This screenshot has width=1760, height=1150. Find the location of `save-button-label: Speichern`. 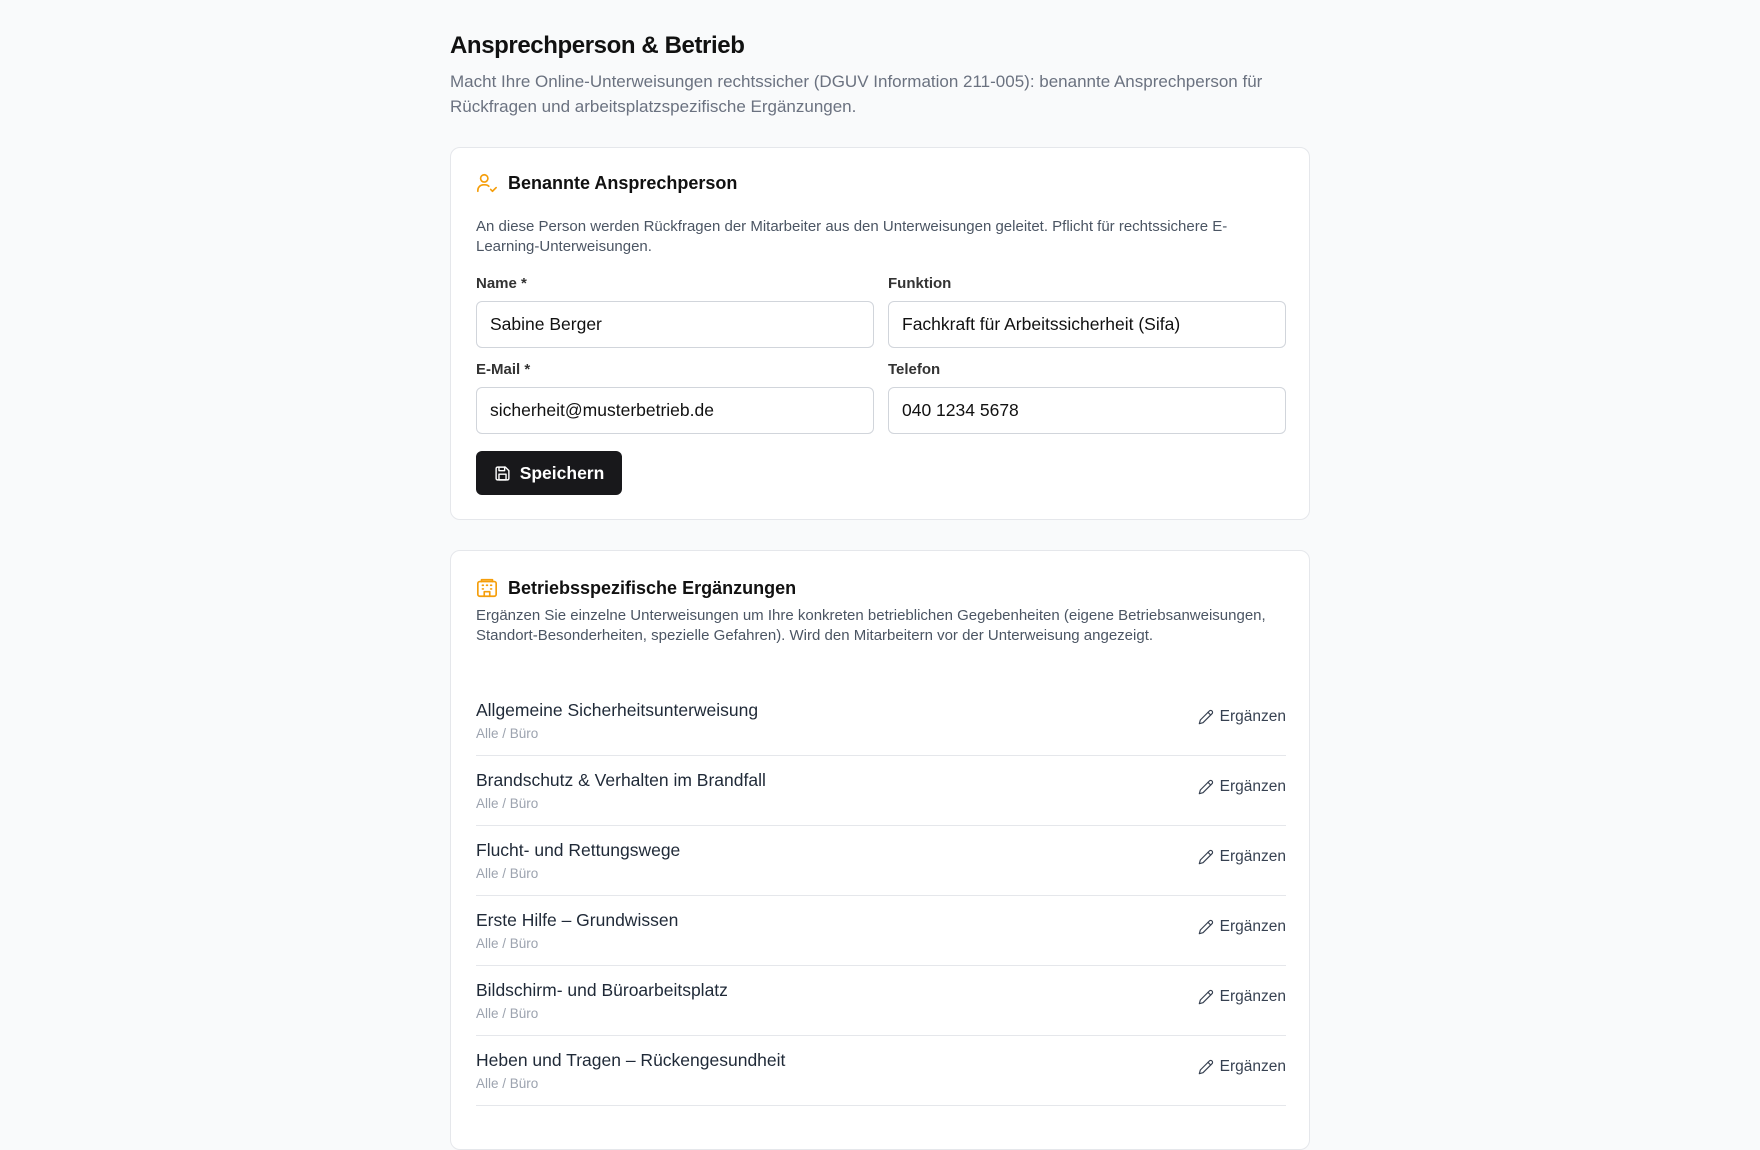

save-button-label: Speichern is located at coordinates (562, 472).